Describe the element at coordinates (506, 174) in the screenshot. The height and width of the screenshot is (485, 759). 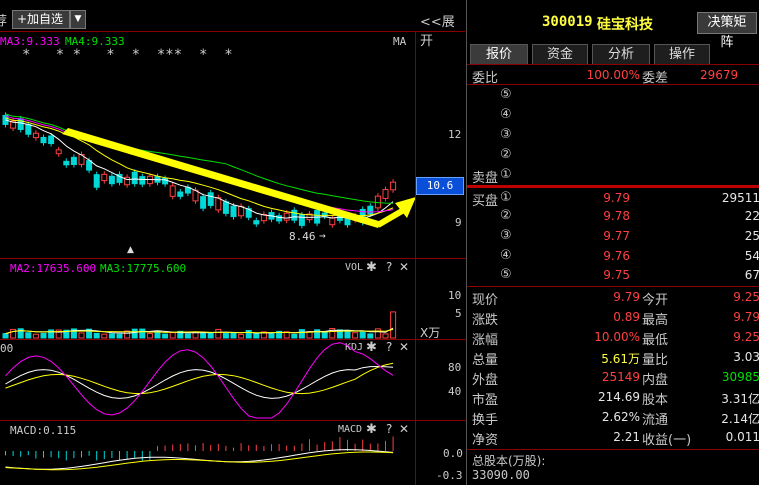
I see `sell-level-1: ①` at that location.